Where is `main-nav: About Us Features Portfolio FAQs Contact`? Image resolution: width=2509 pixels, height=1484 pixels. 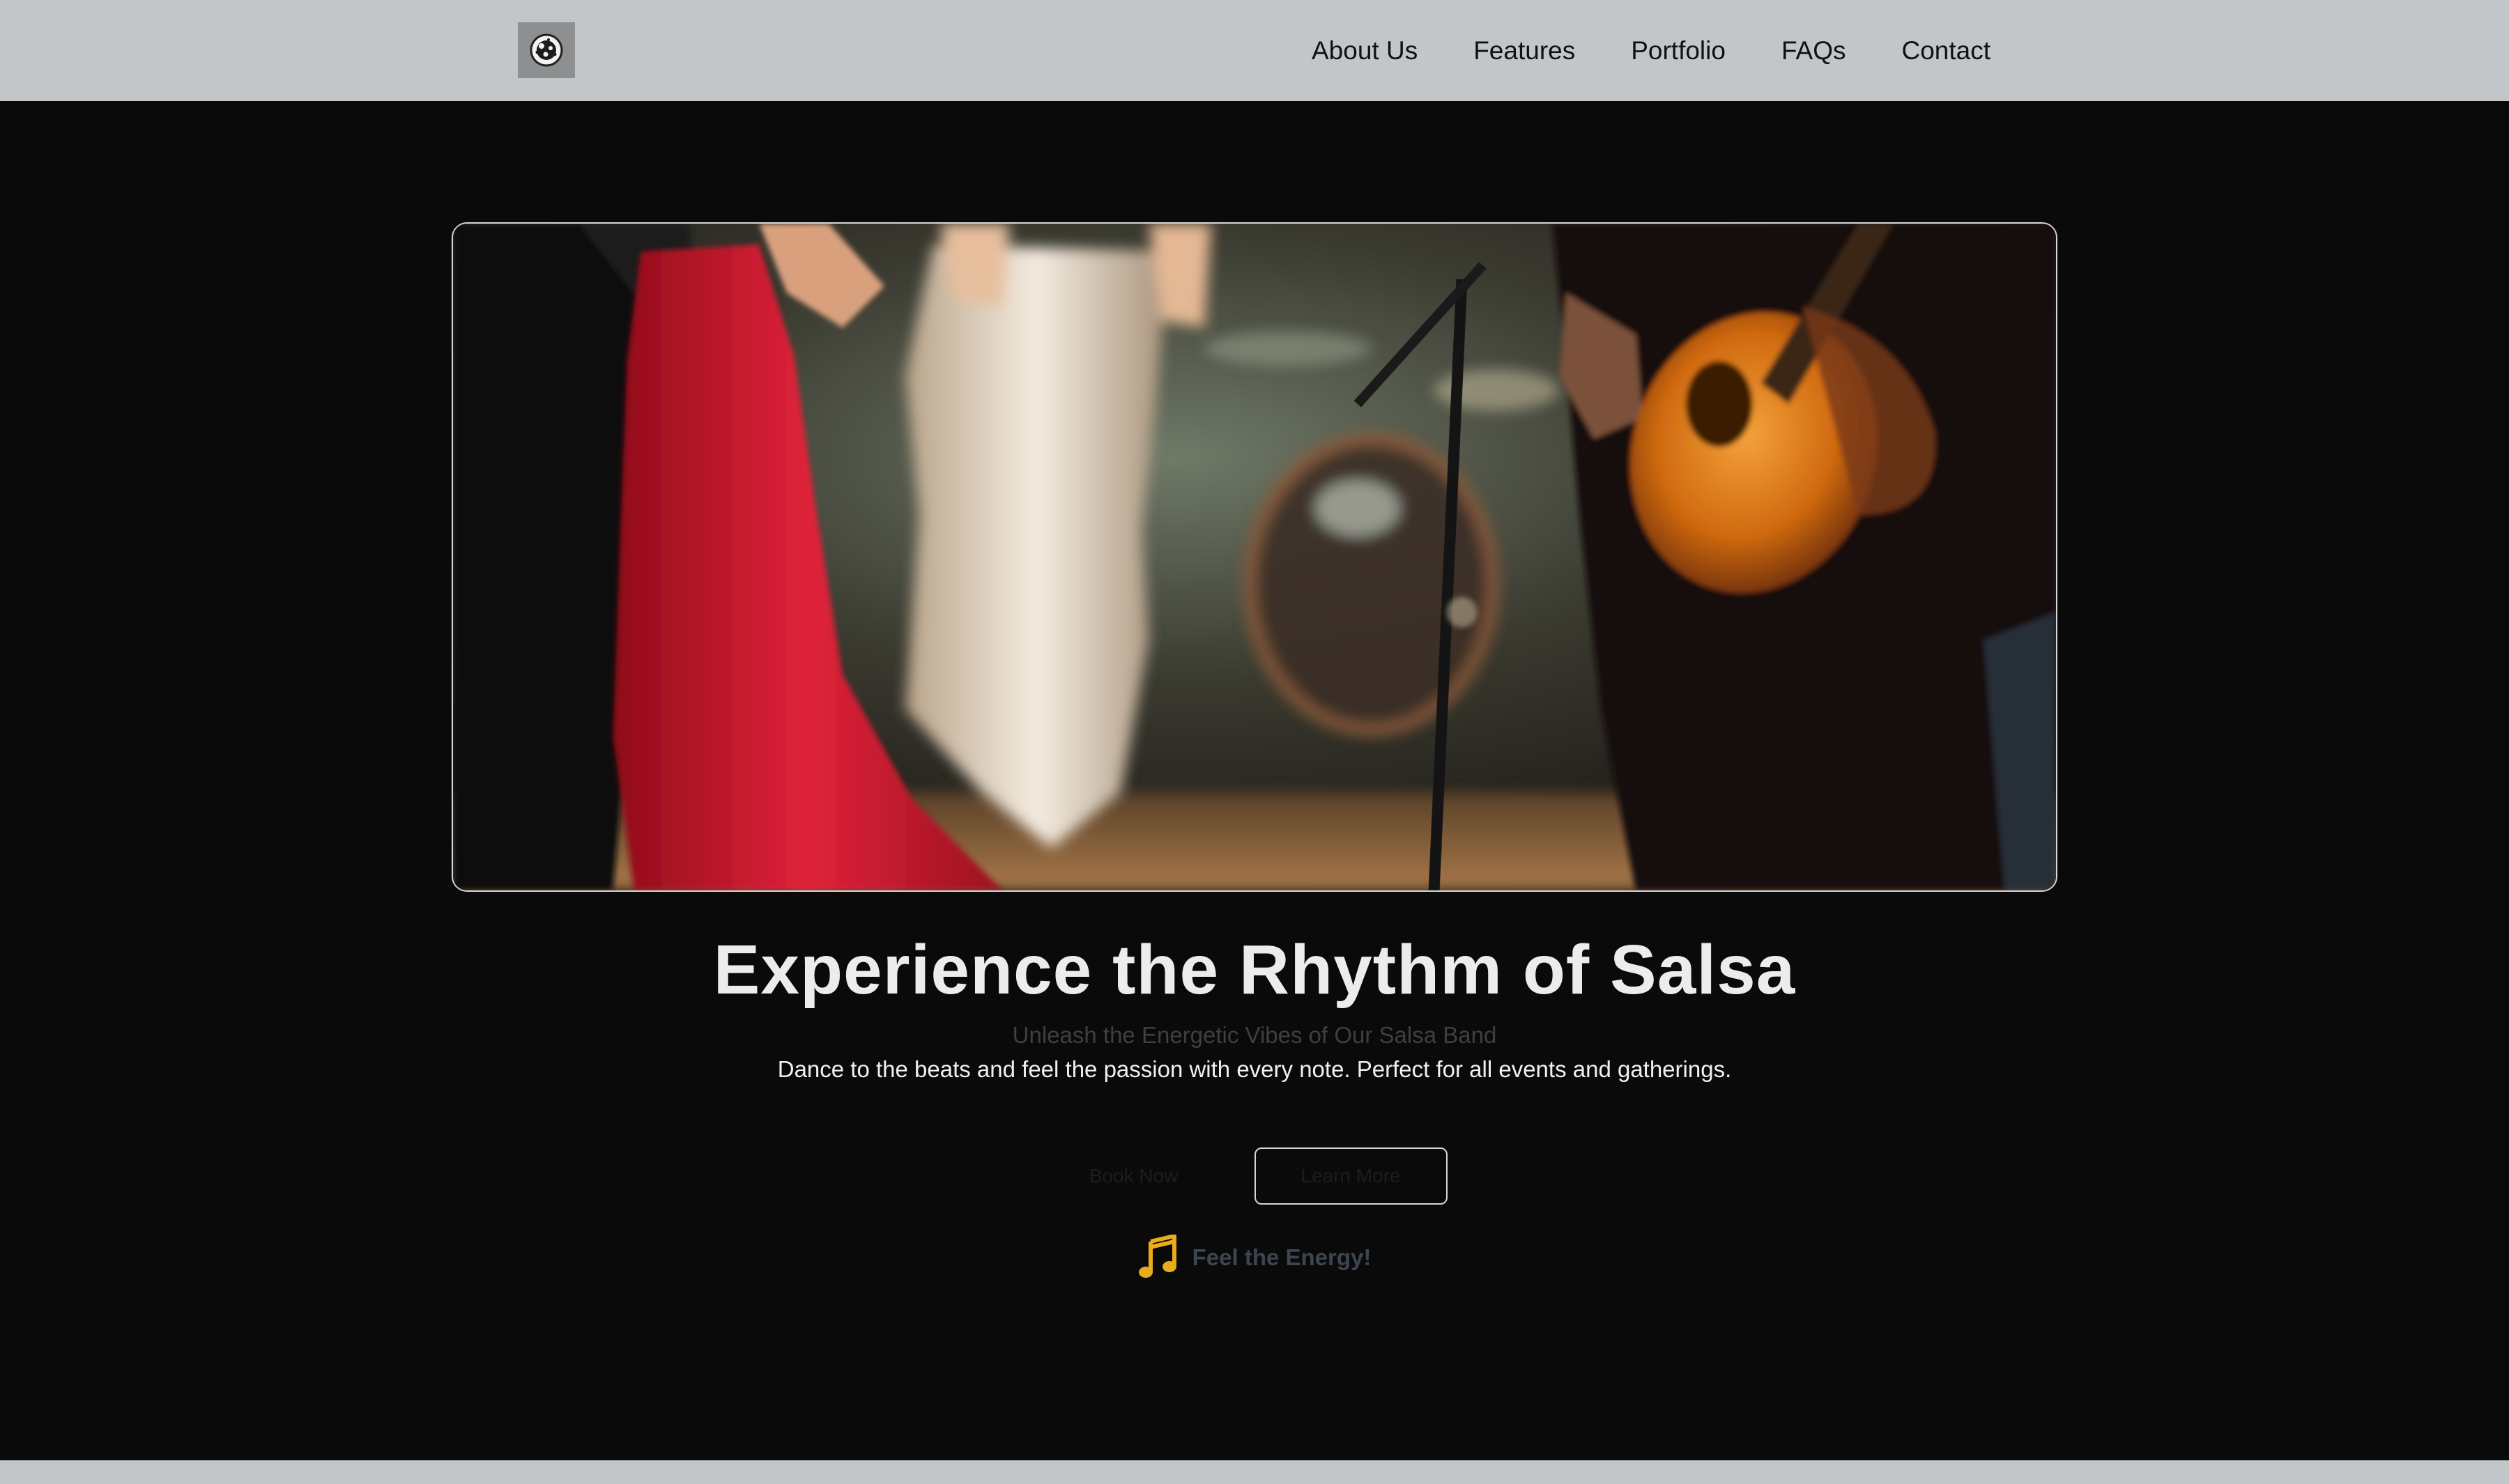 main-nav: About Us Features Portfolio FAQs Contact is located at coordinates (1651, 50).